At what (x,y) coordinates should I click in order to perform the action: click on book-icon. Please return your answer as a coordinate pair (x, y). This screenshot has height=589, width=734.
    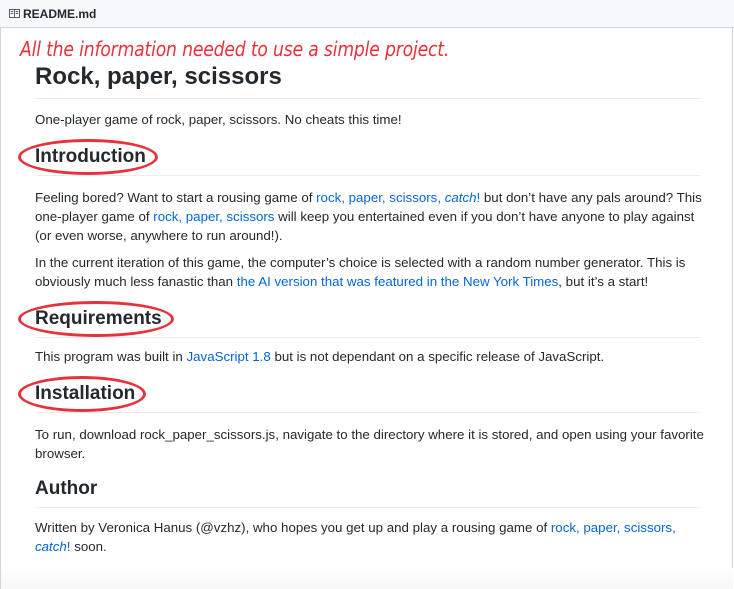
    Looking at the image, I should click on (14, 13).